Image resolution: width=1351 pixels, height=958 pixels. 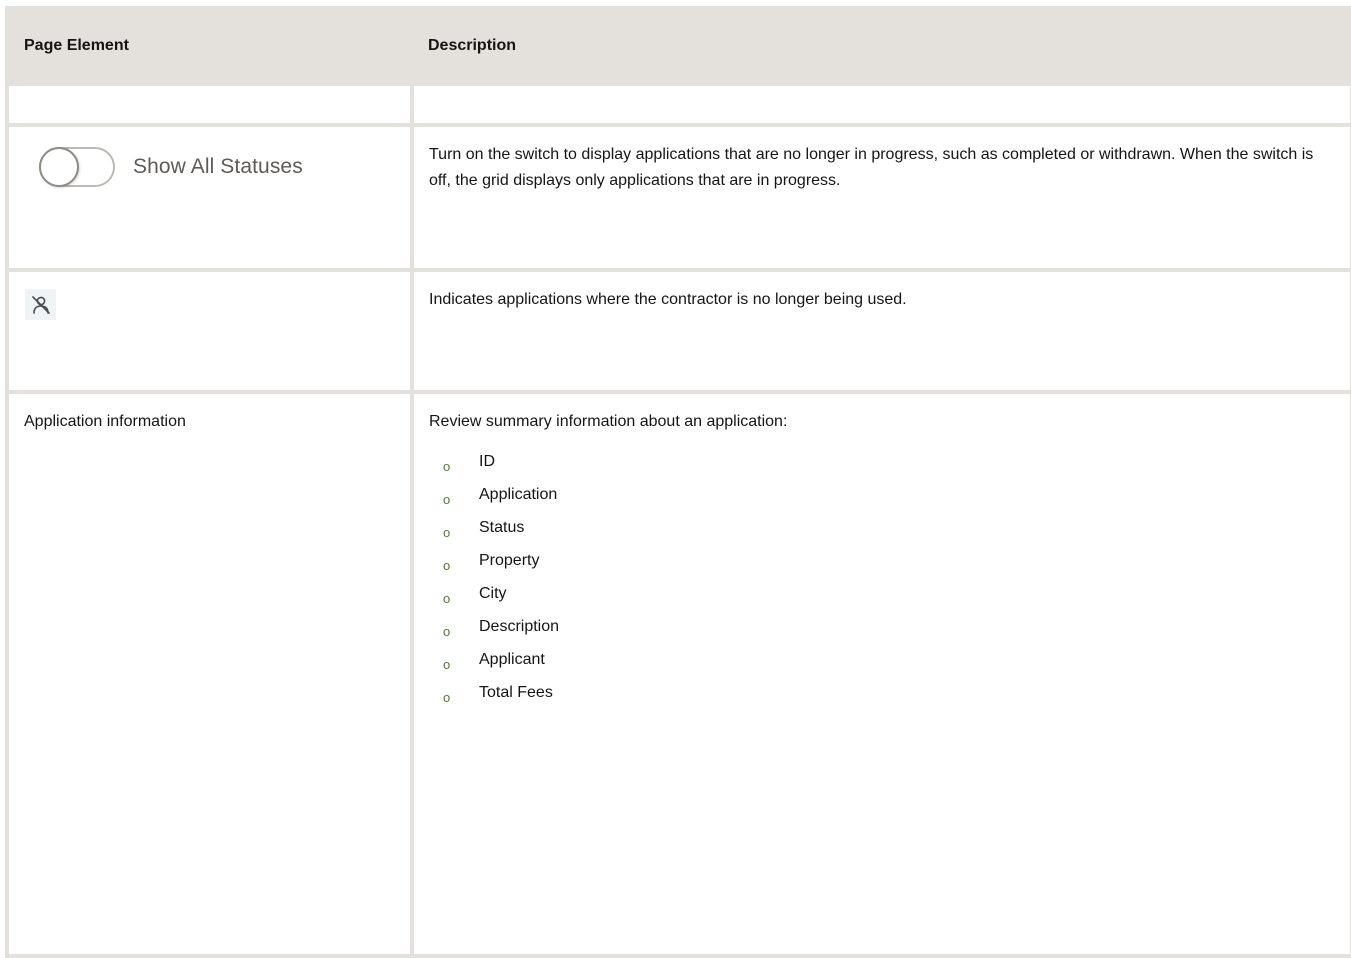 What do you see at coordinates (105, 421) in the screenshot?
I see `application-information-label: Application information` at bounding box center [105, 421].